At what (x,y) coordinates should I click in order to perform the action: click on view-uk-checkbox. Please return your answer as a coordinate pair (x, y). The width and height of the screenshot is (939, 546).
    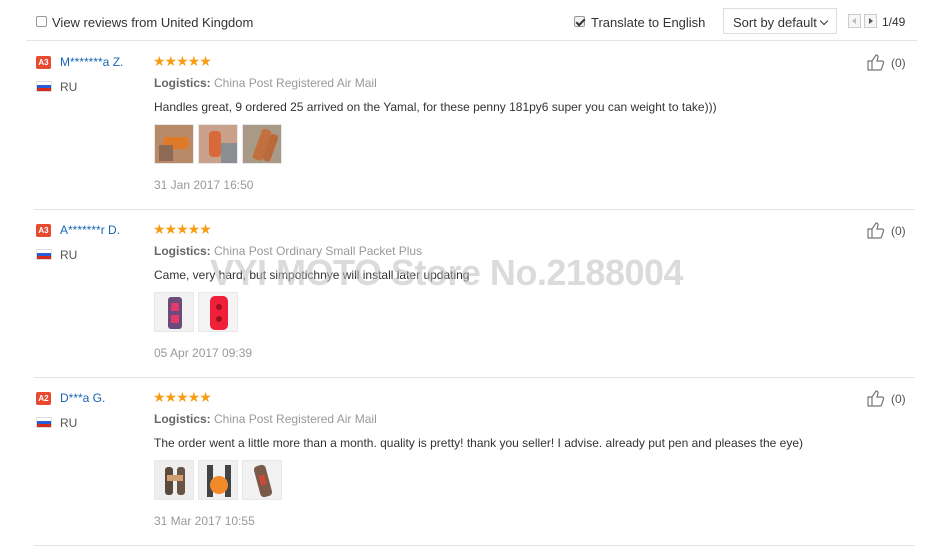
    Looking at the image, I should click on (41, 21).